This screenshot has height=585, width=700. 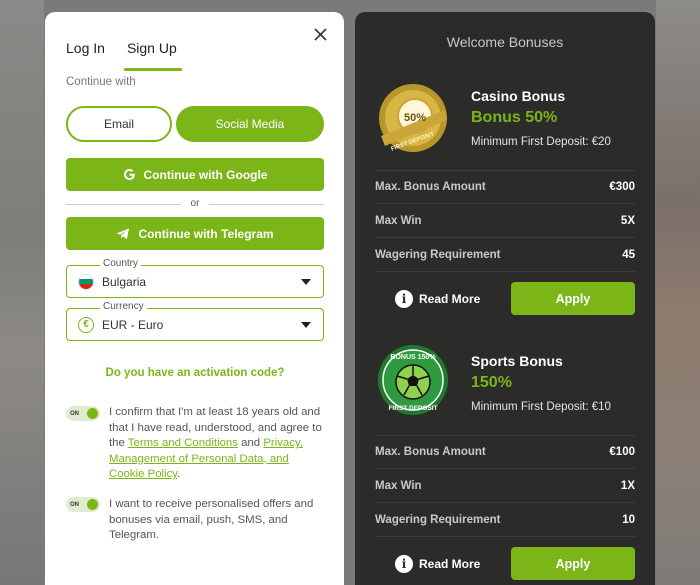 I want to click on continue-with-telegram-button: Continue with Telegram, so click(x=195, y=233).